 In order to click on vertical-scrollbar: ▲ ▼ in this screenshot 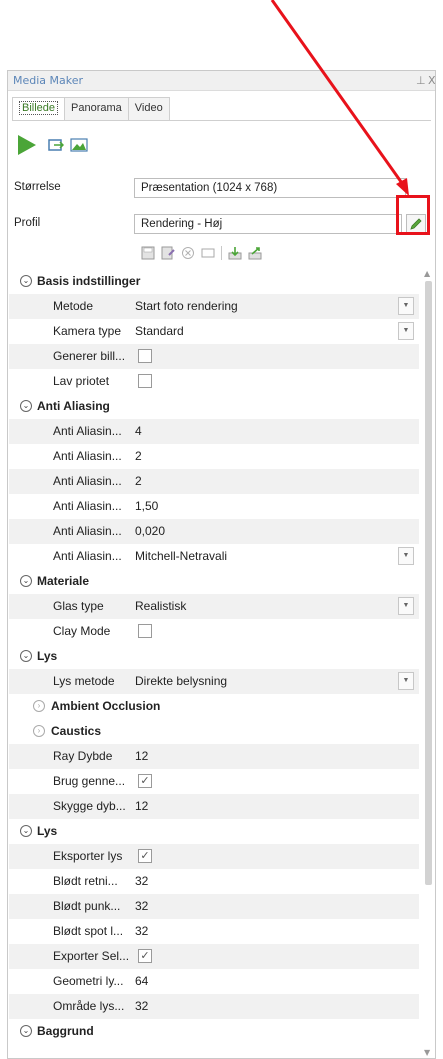, I will do `click(428, 663)`.